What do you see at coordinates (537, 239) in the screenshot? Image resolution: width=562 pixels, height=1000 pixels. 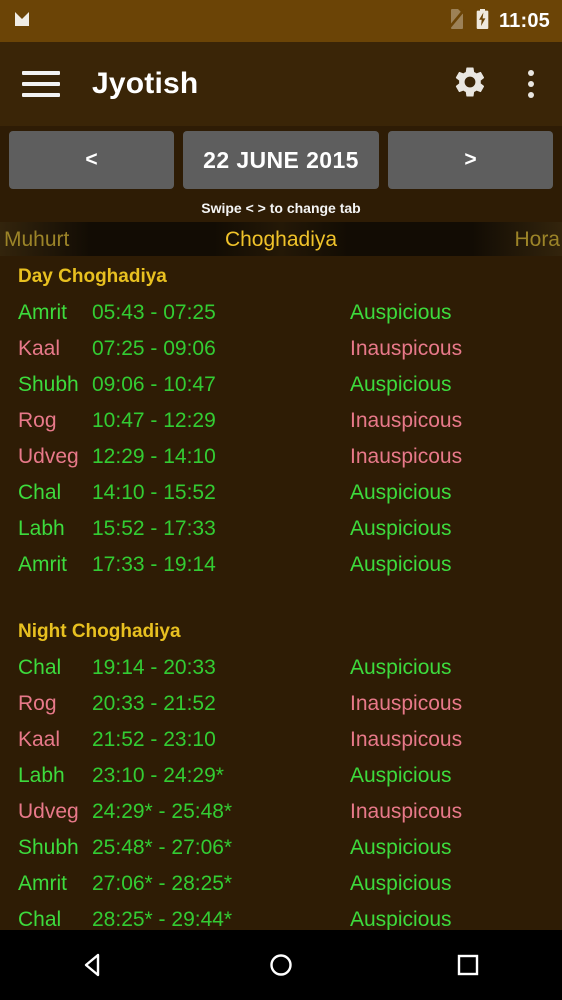 I see `tab-hora: Hora` at bounding box center [537, 239].